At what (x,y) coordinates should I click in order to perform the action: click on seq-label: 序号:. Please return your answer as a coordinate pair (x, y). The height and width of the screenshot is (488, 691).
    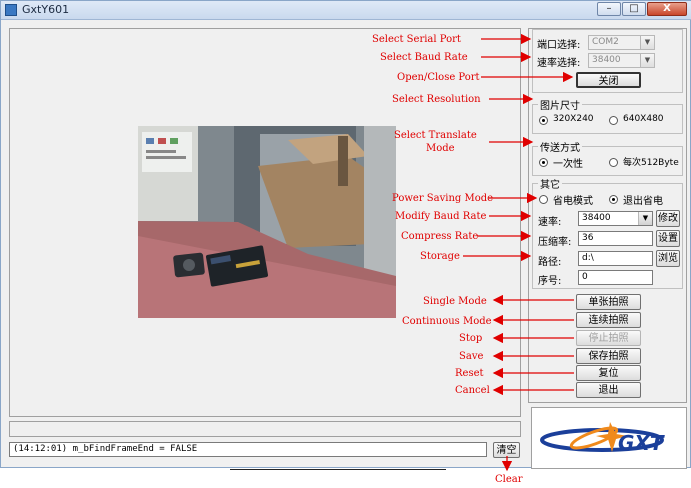
    Looking at the image, I should click on (550, 281).